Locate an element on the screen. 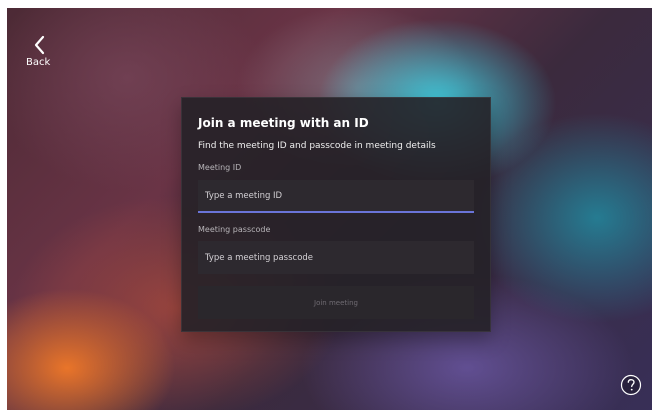  meeting-id-label: Meeting ID is located at coordinates (220, 167).